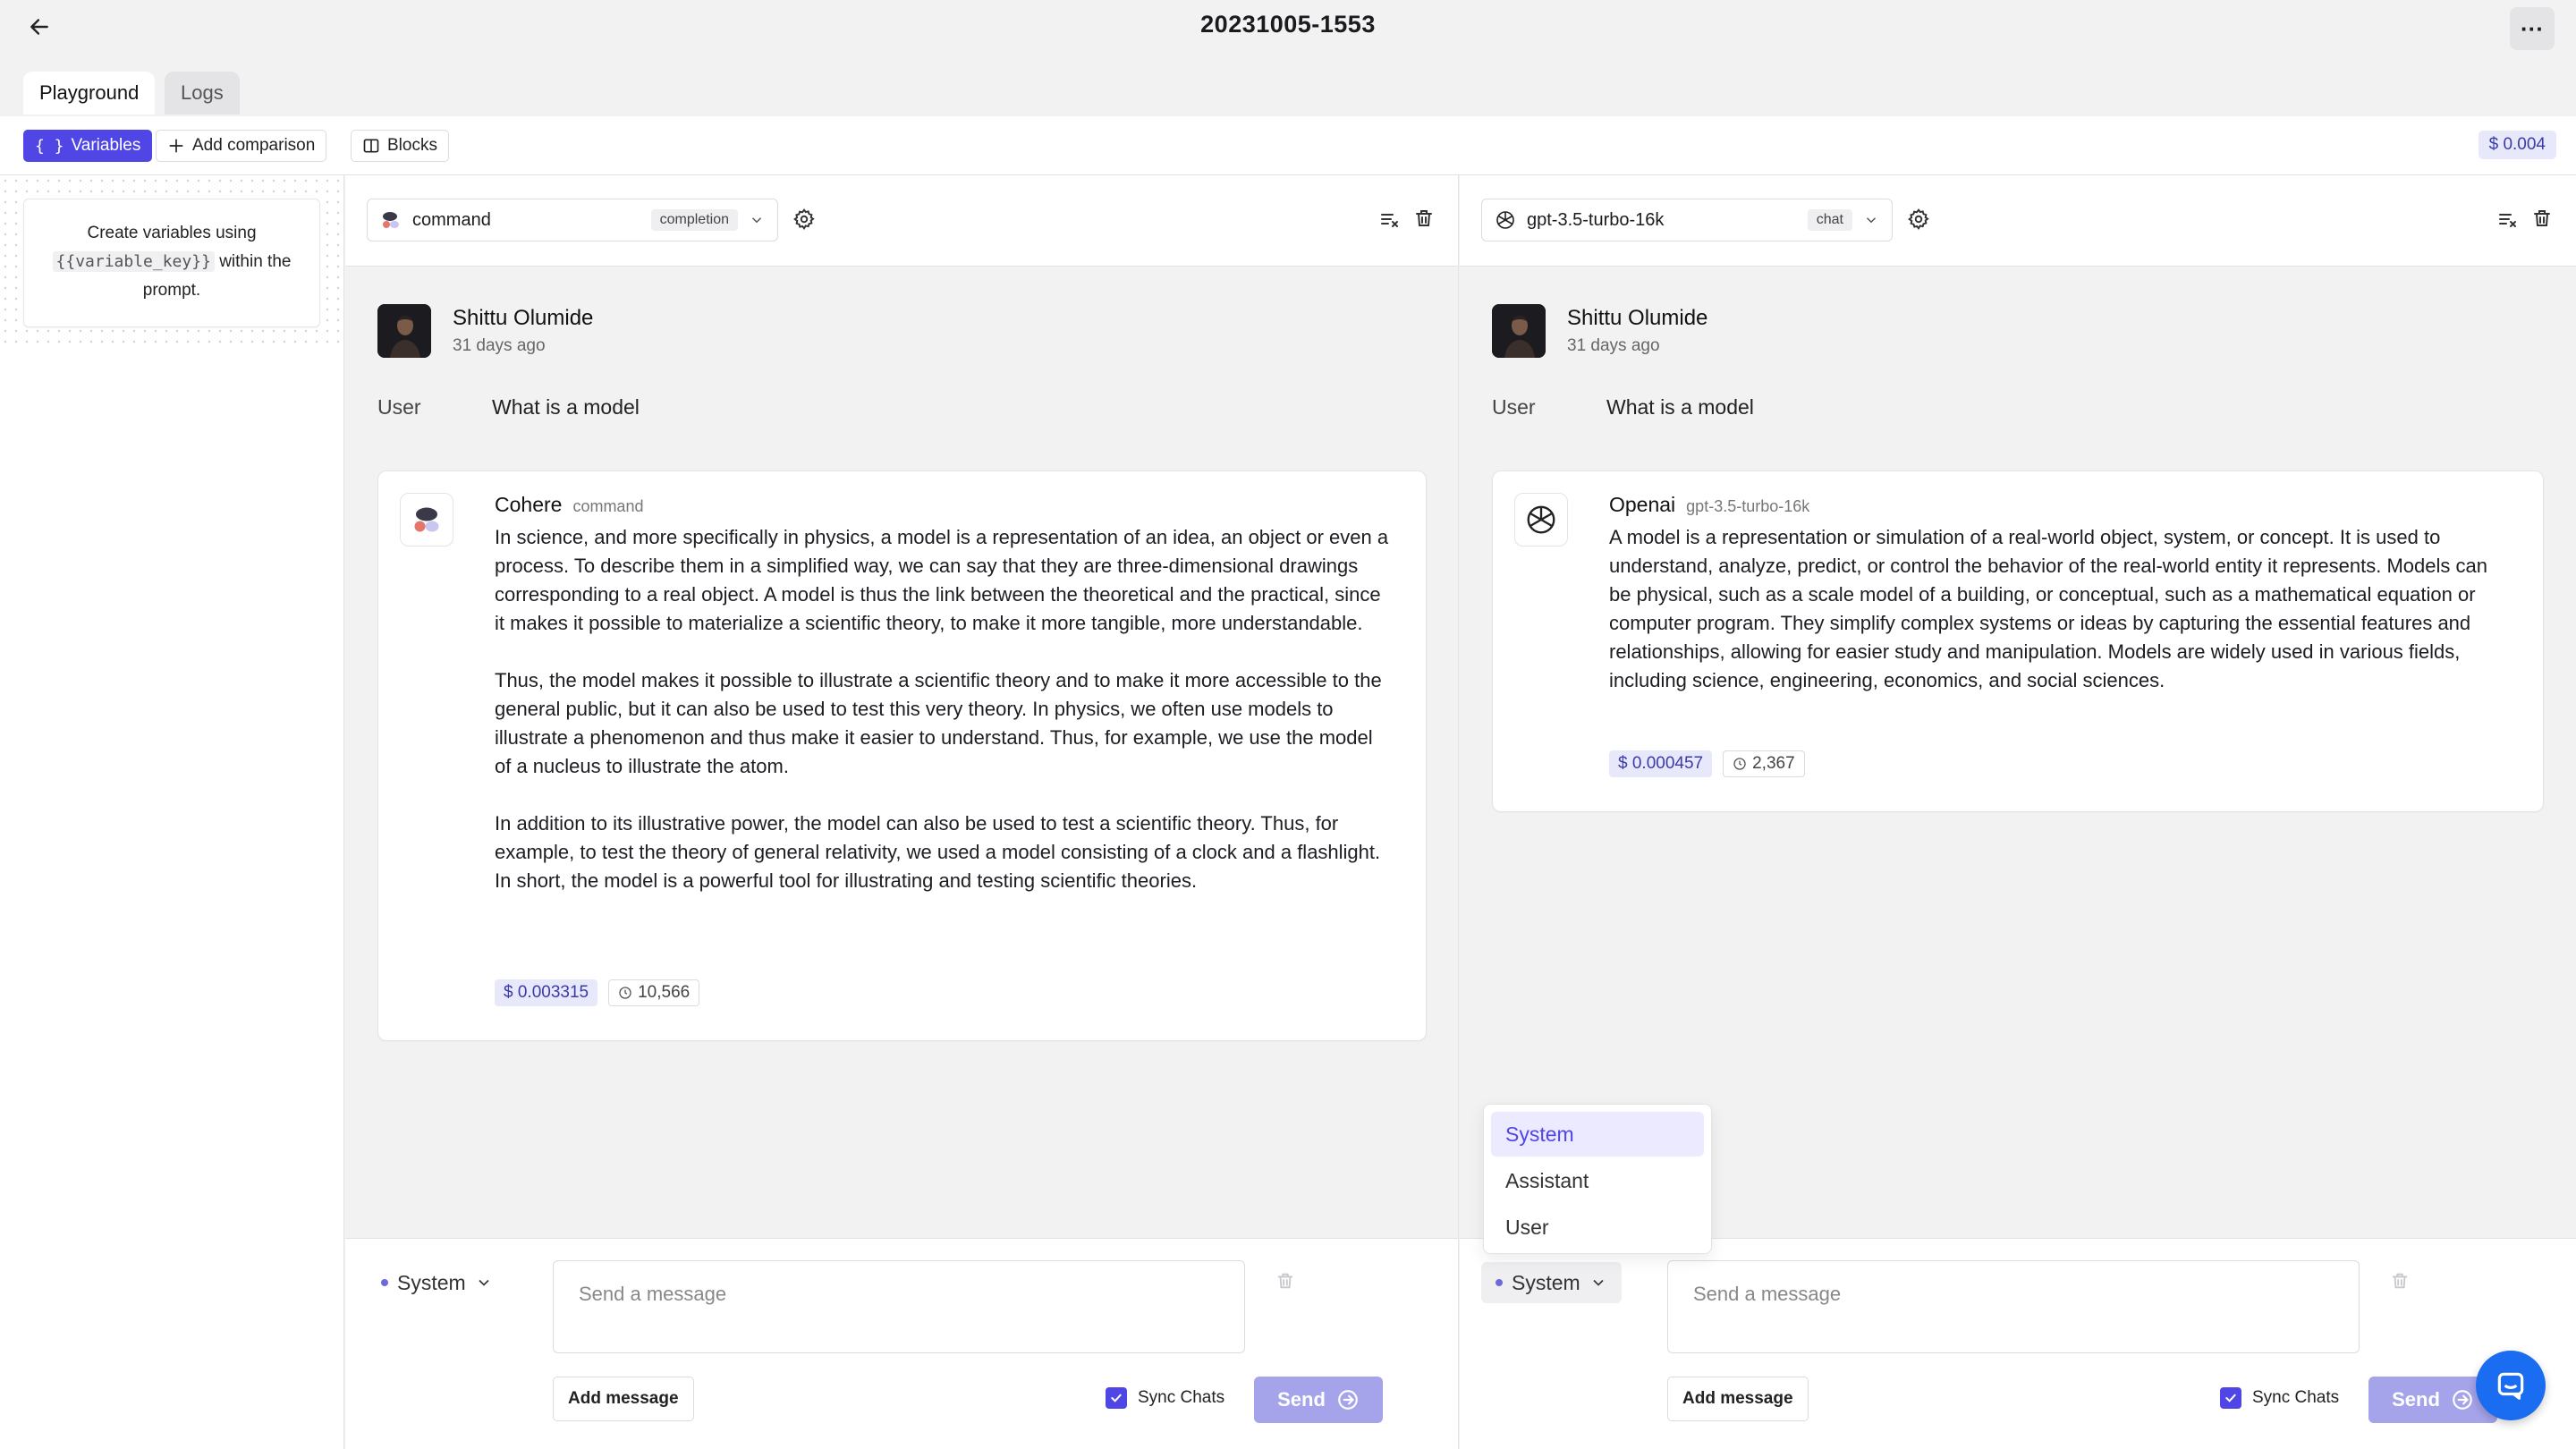 This screenshot has width=2576, height=1449. What do you see at coordinates (1829, 220) in the screenshot?
I see `model-kind-badge: chat` at bounding box center [1829, 220].